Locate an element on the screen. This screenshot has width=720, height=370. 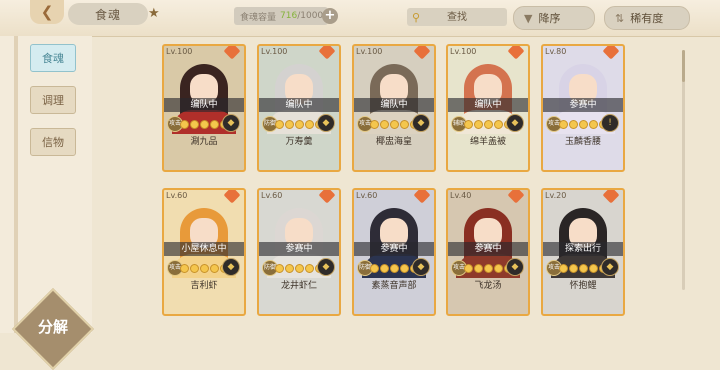
character-name: 玉麟香腰 is located at coordinates (582, 142).